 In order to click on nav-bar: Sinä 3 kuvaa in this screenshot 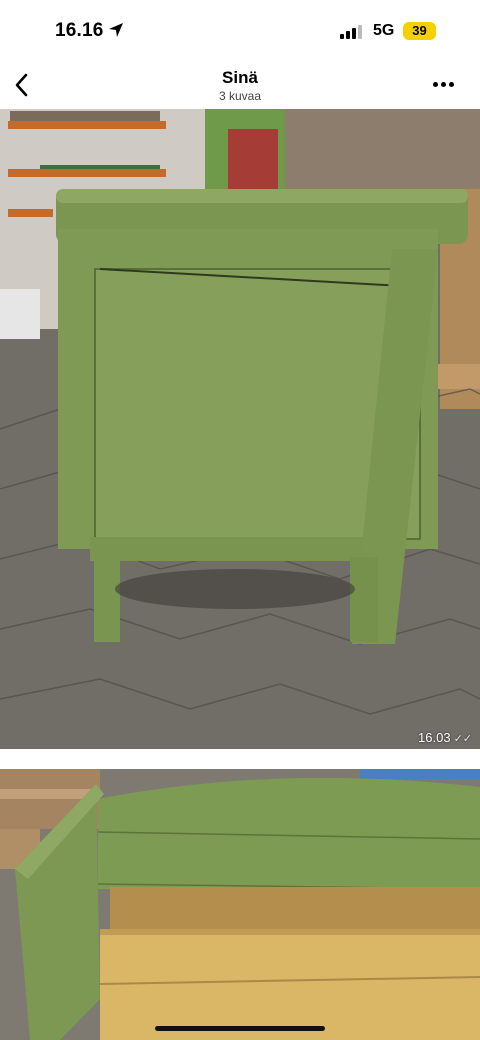, I will do `click(240, 85)`.